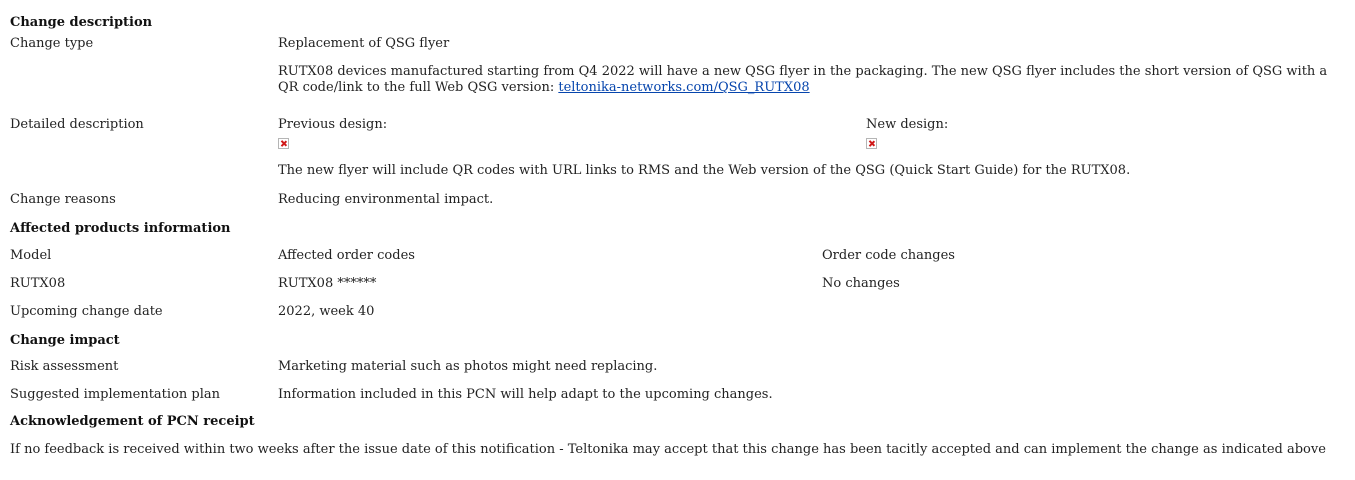  I want to click on risk-assessment-label: Risk assessment, so click(64, 366).